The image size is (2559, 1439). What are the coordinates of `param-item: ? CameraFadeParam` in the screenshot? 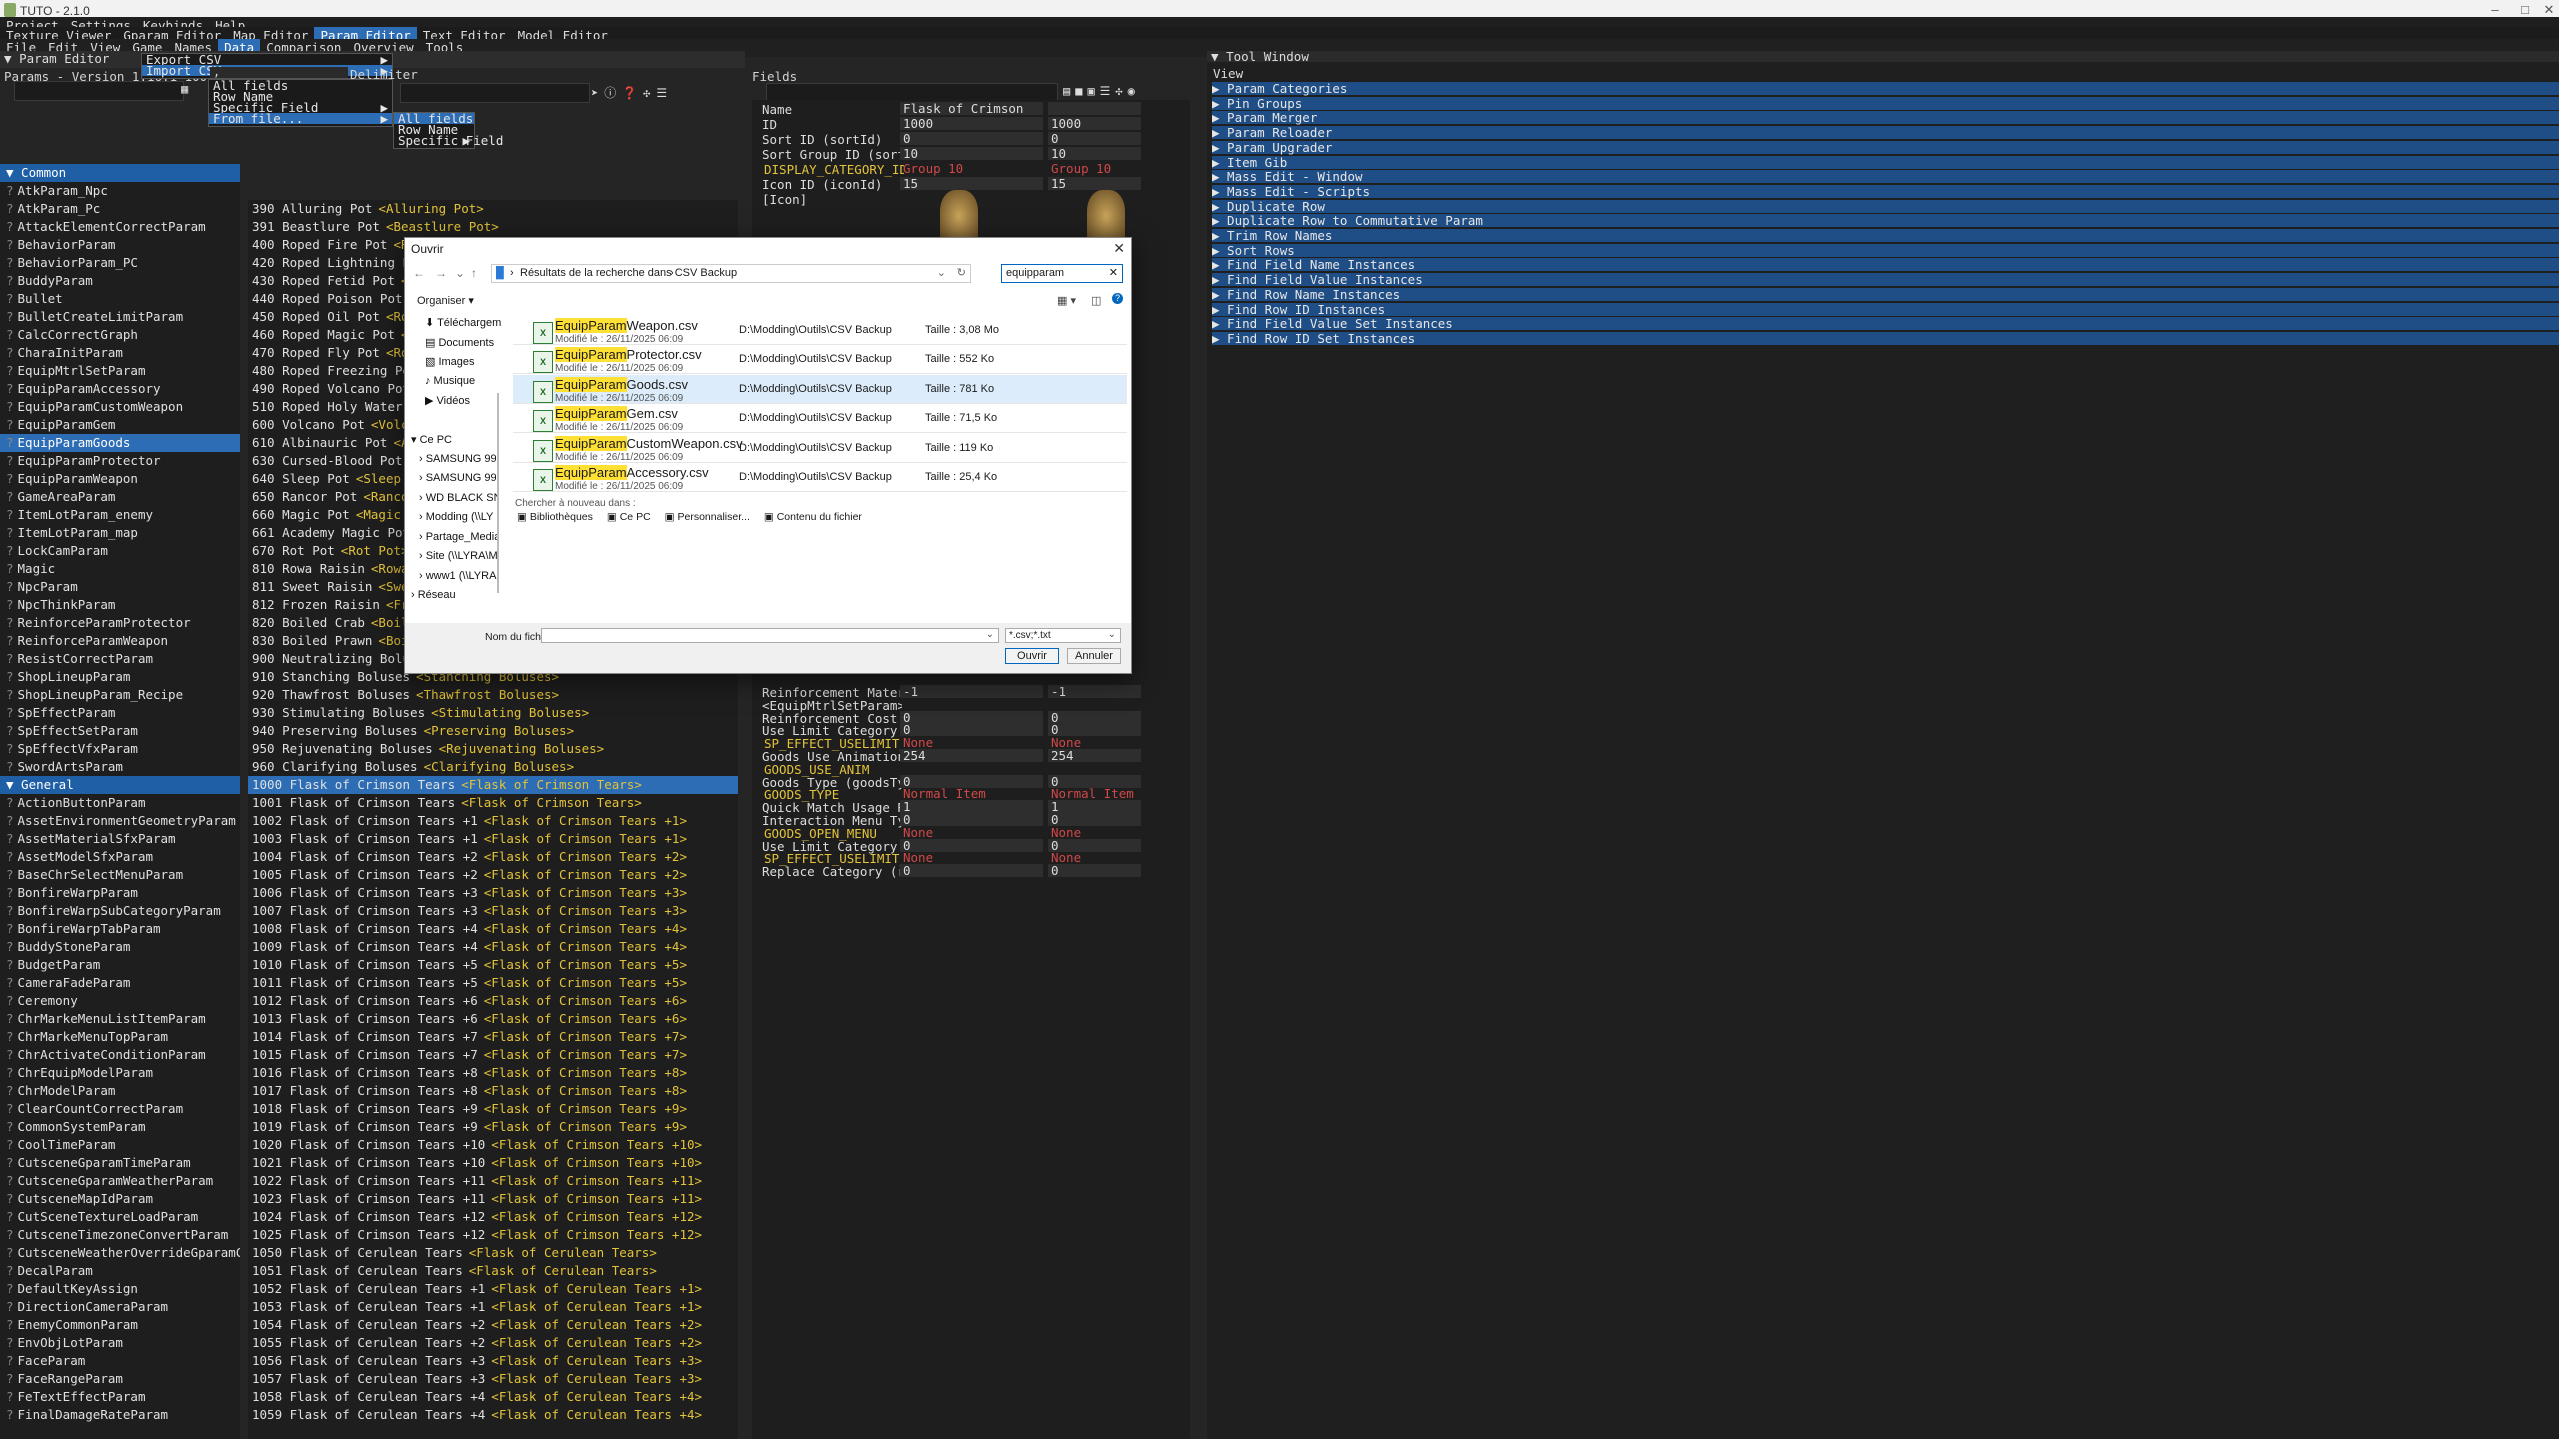 It's located at (120, 983).